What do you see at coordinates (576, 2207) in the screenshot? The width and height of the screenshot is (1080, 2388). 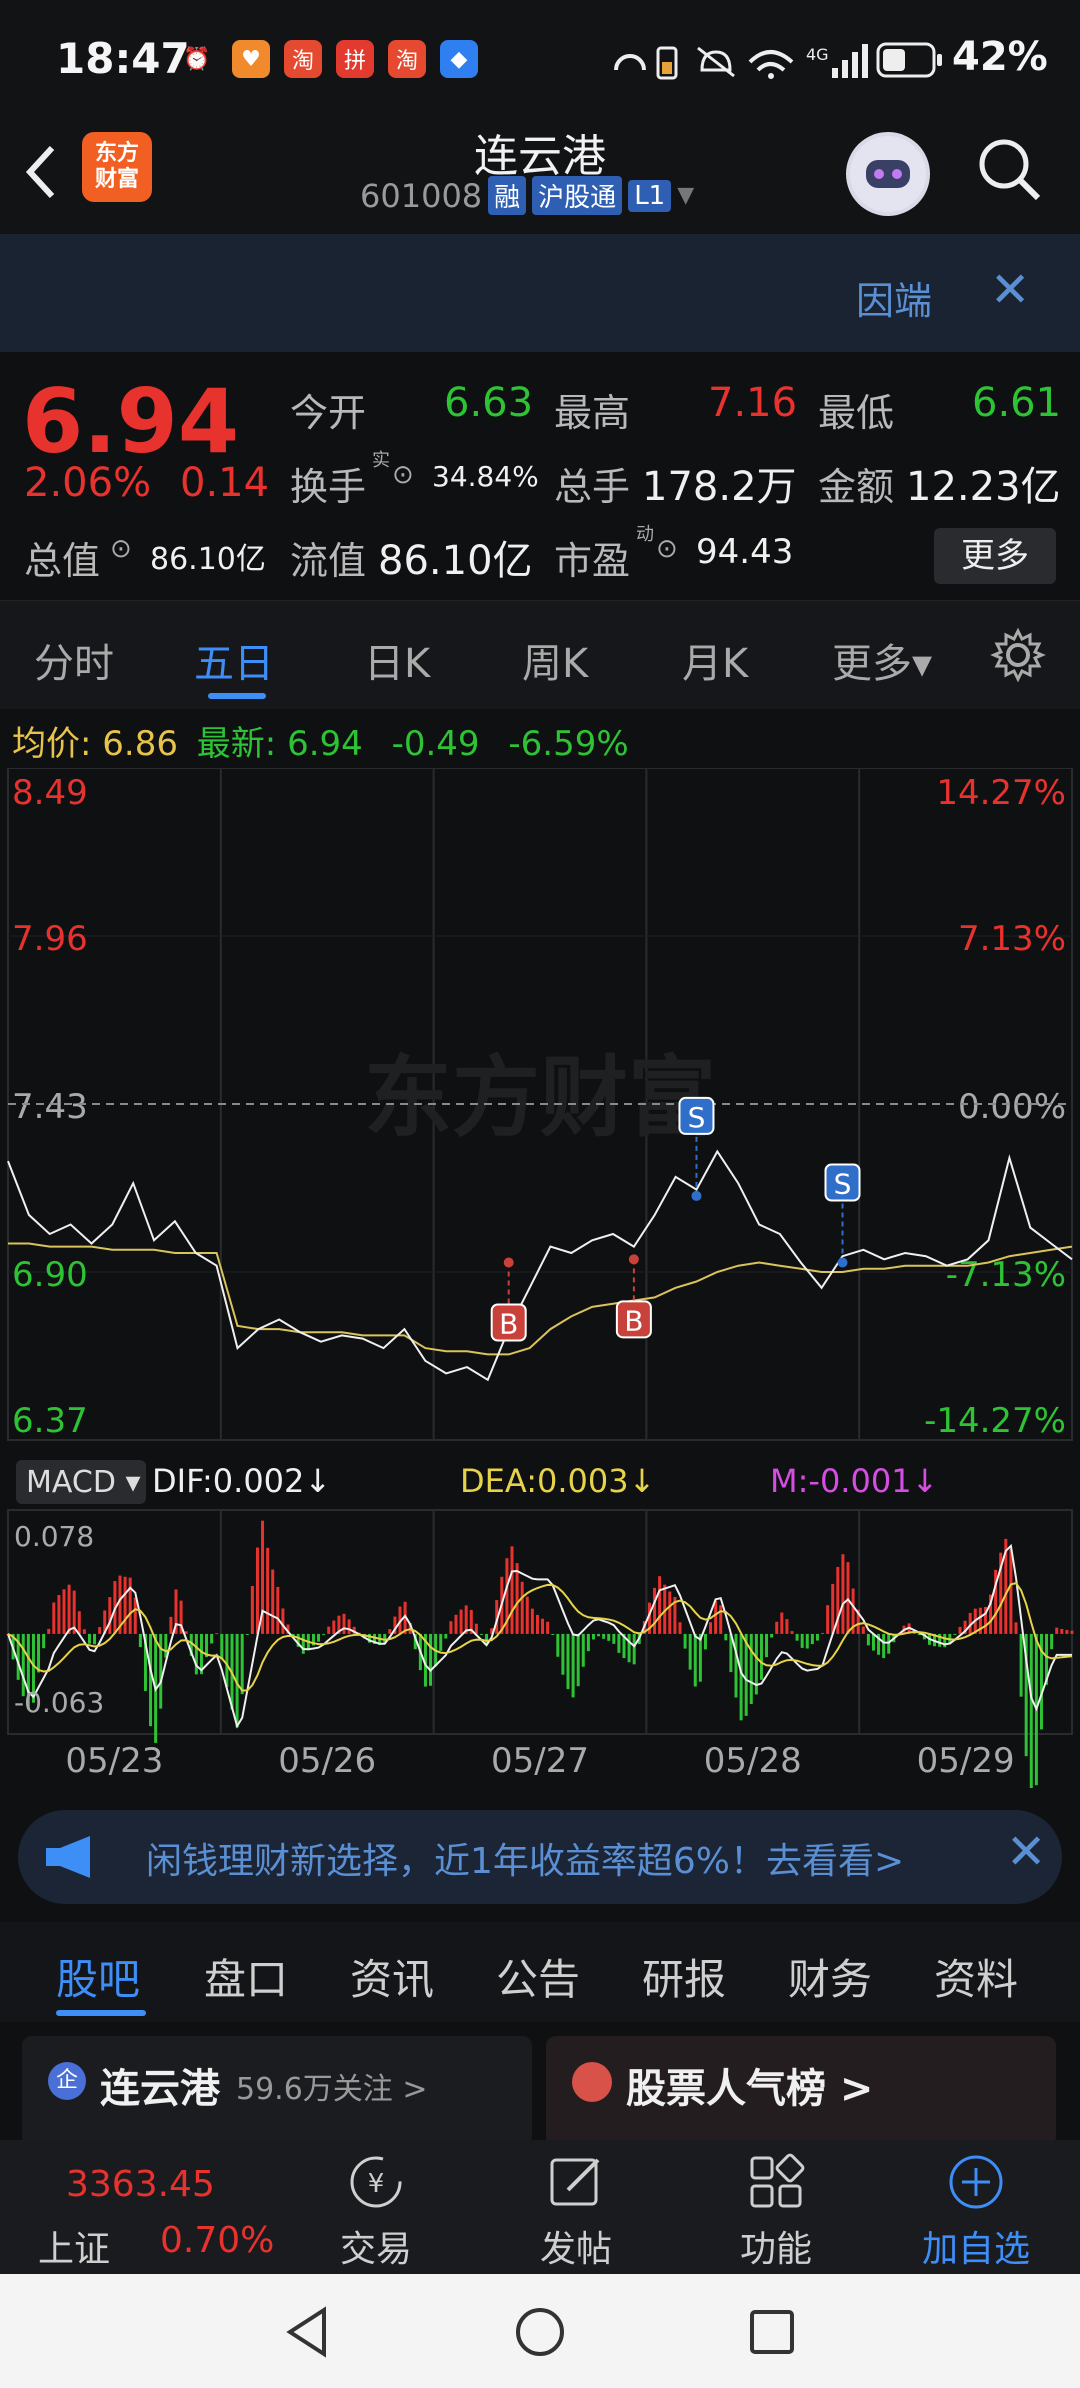 I see `post-button: 发帖` at bounding box center [576, 2207].